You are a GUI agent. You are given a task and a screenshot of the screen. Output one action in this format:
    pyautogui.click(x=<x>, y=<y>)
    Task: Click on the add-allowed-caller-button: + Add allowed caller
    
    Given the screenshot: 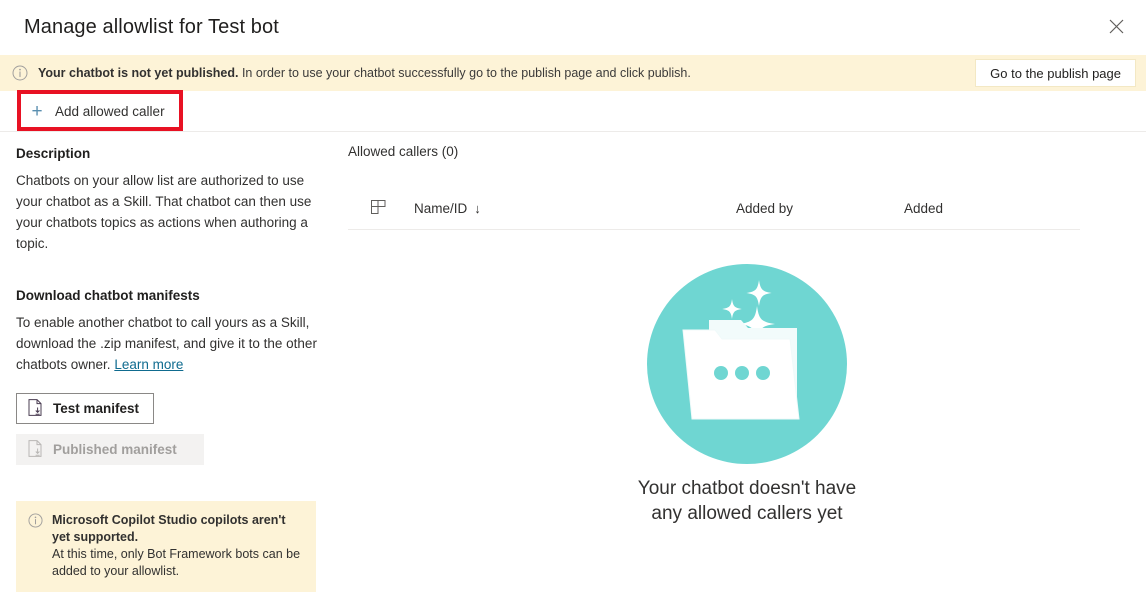 What is the action you would take?
    pyautogui.click(x=97, y=111)
    